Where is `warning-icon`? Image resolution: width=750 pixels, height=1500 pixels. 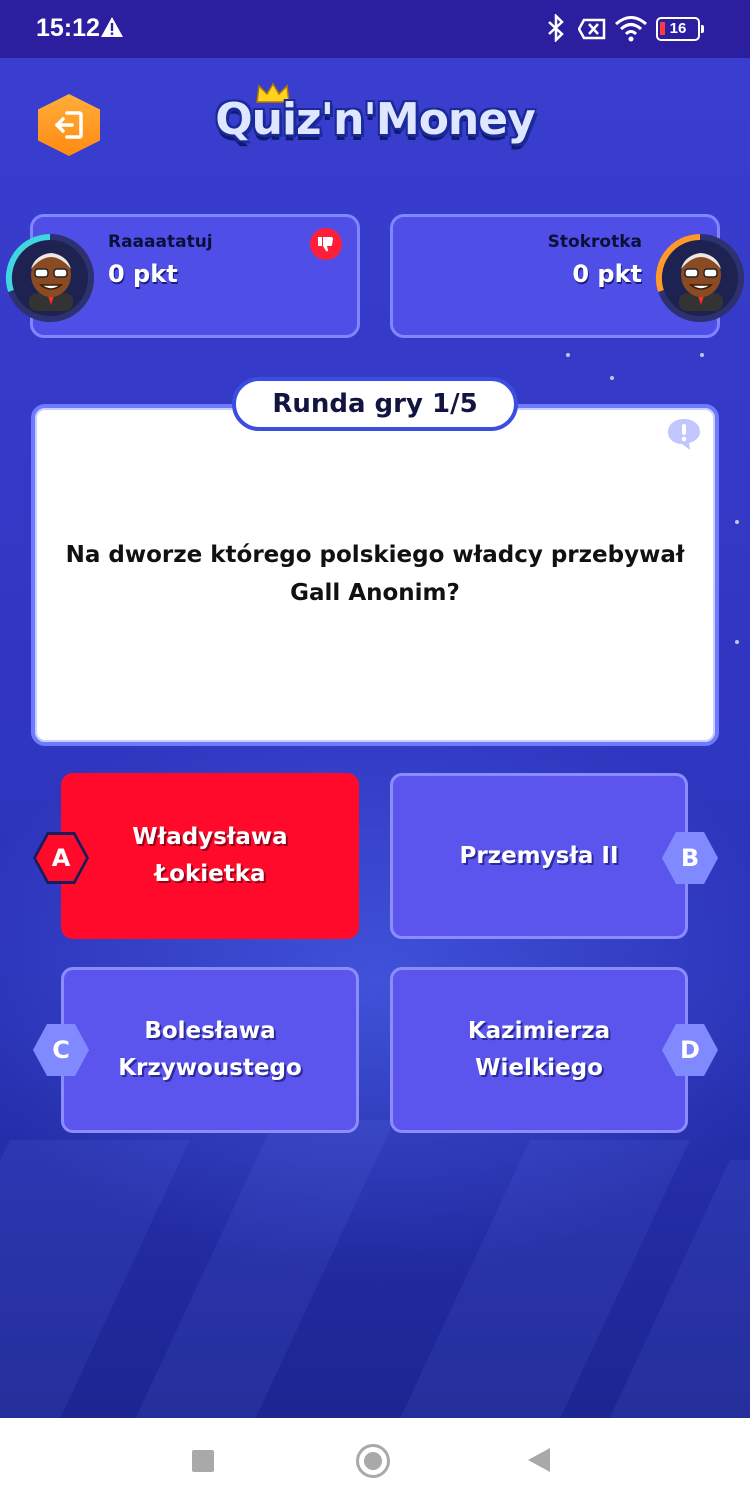
warning-icon is located at coordinates (112, 27).